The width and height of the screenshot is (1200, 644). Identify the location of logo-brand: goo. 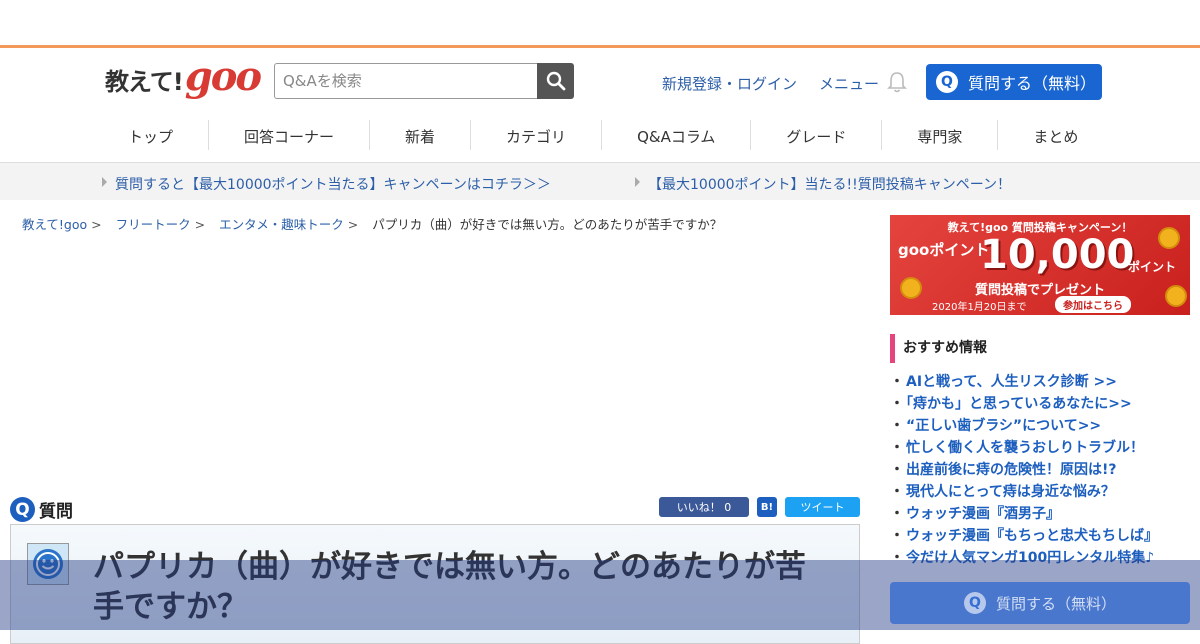
(223, 76).